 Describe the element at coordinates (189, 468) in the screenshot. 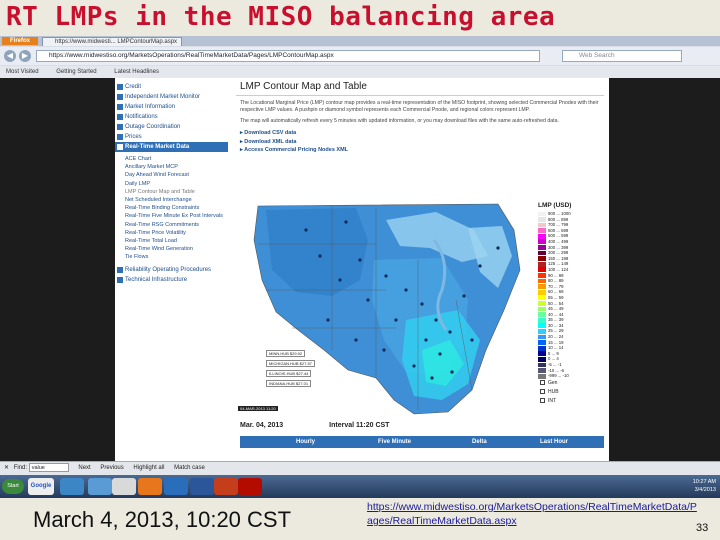

I see `match-case-checkbox: Match case` at that location.